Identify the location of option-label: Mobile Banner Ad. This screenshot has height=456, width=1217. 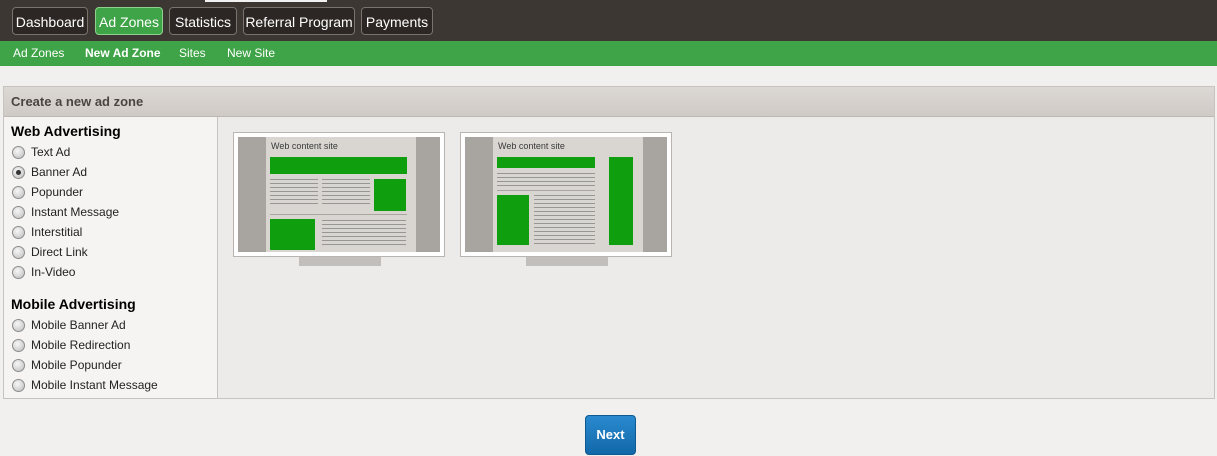
(78, 325).